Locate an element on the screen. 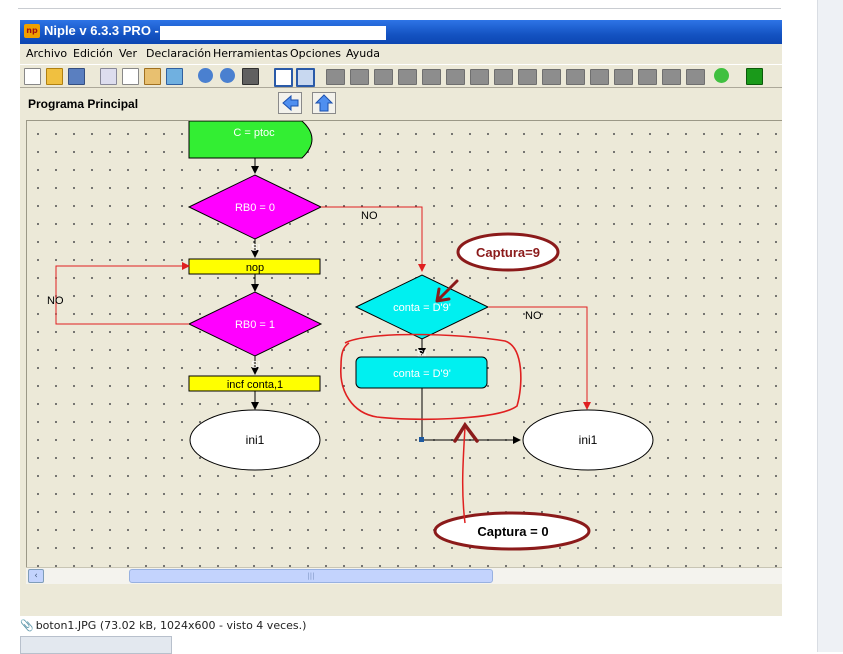 The height and width of the screenshot is (654, 843). open-folder-icon is located at coordinates (54, 76).